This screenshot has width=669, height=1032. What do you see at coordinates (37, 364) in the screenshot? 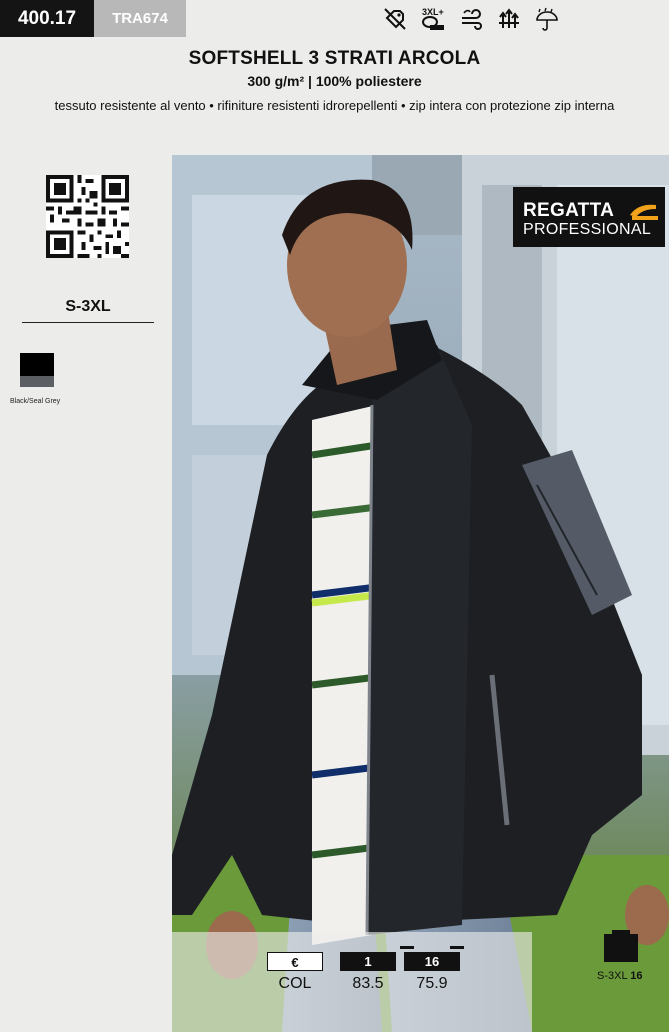
I see `swatch-primary` at bounding box center [37, 364].